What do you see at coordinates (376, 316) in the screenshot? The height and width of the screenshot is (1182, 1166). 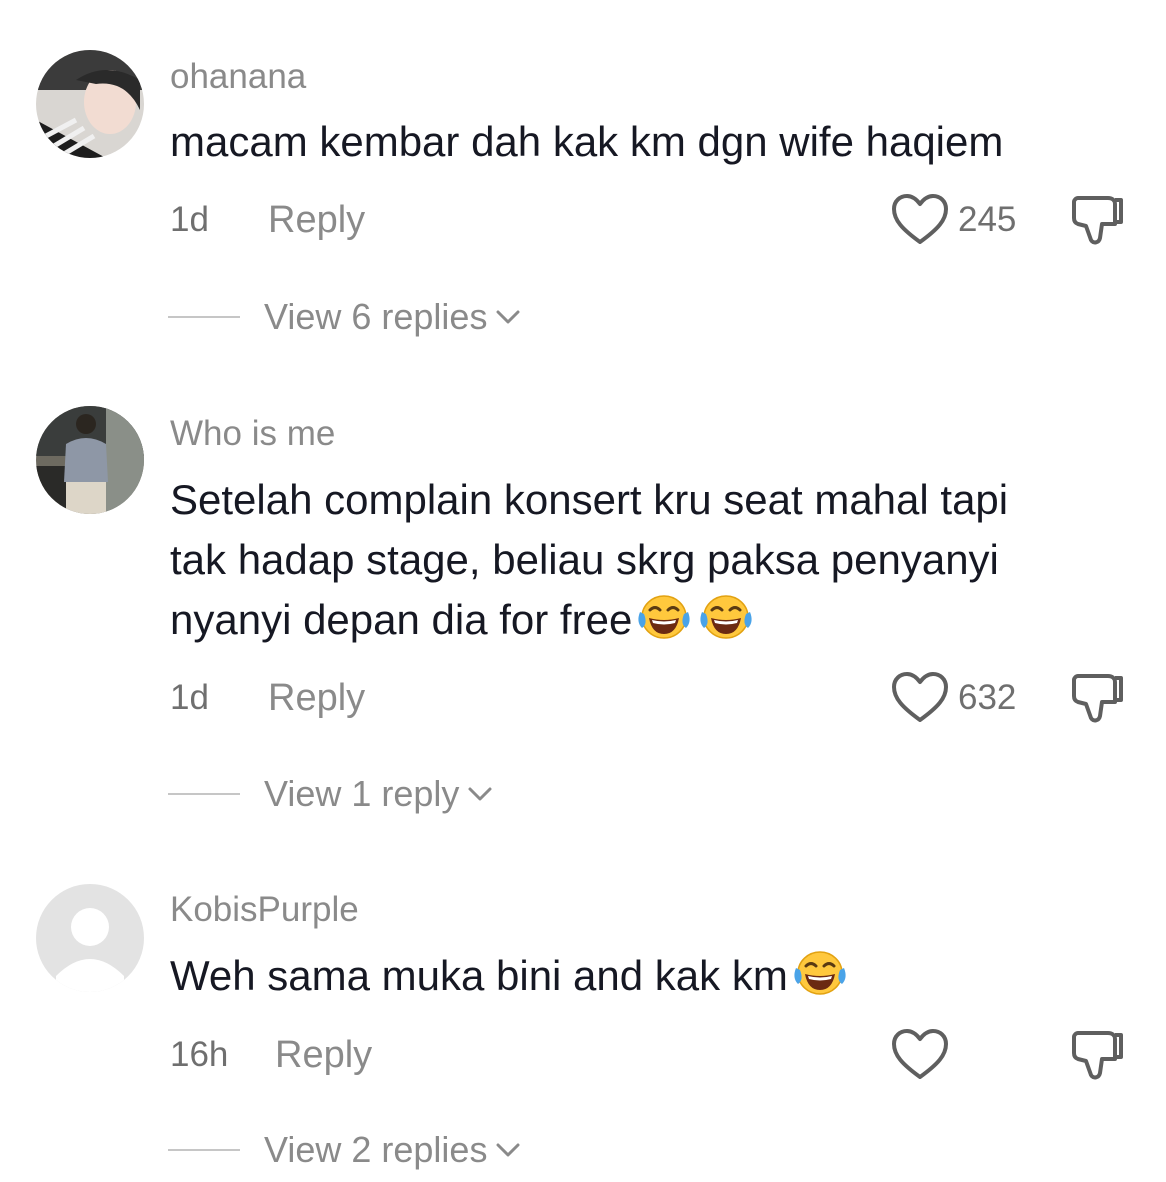 I see `view-replies-label: View 6 replies` at bounding box center [376, 316].